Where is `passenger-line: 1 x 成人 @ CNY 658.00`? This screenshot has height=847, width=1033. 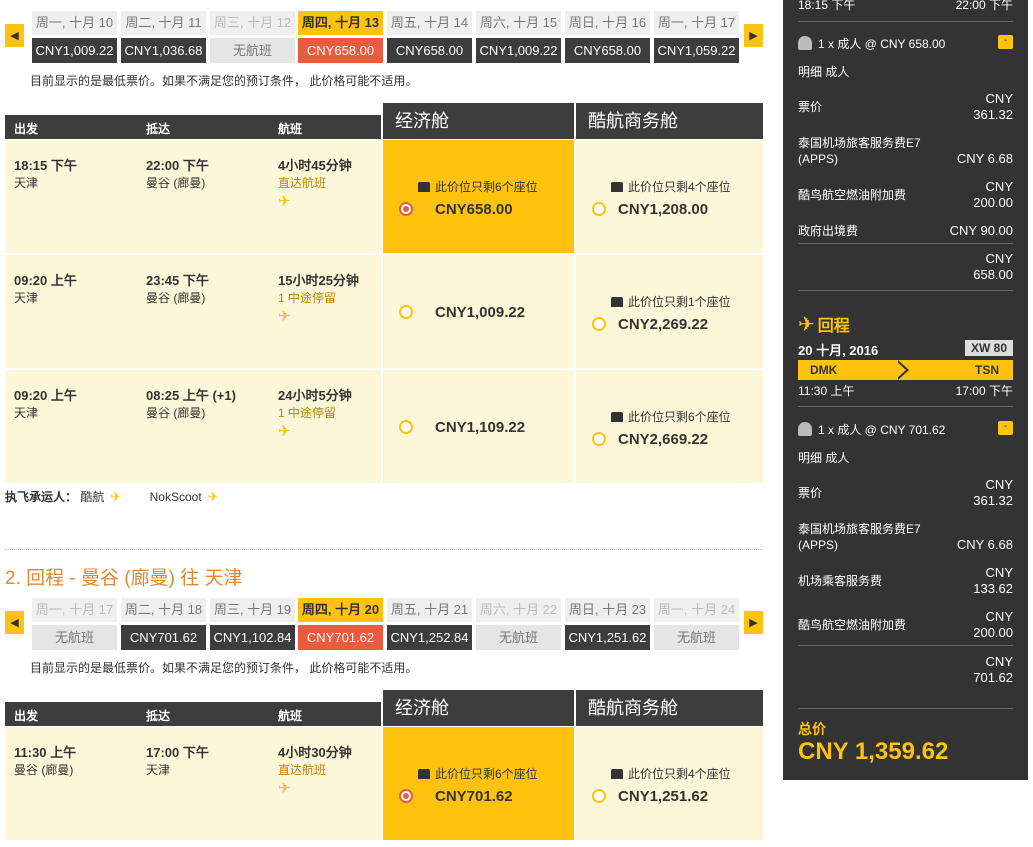 passenger-line: 1 x 成人 @ CNY 658.00 is located at coordinates (871, 43).